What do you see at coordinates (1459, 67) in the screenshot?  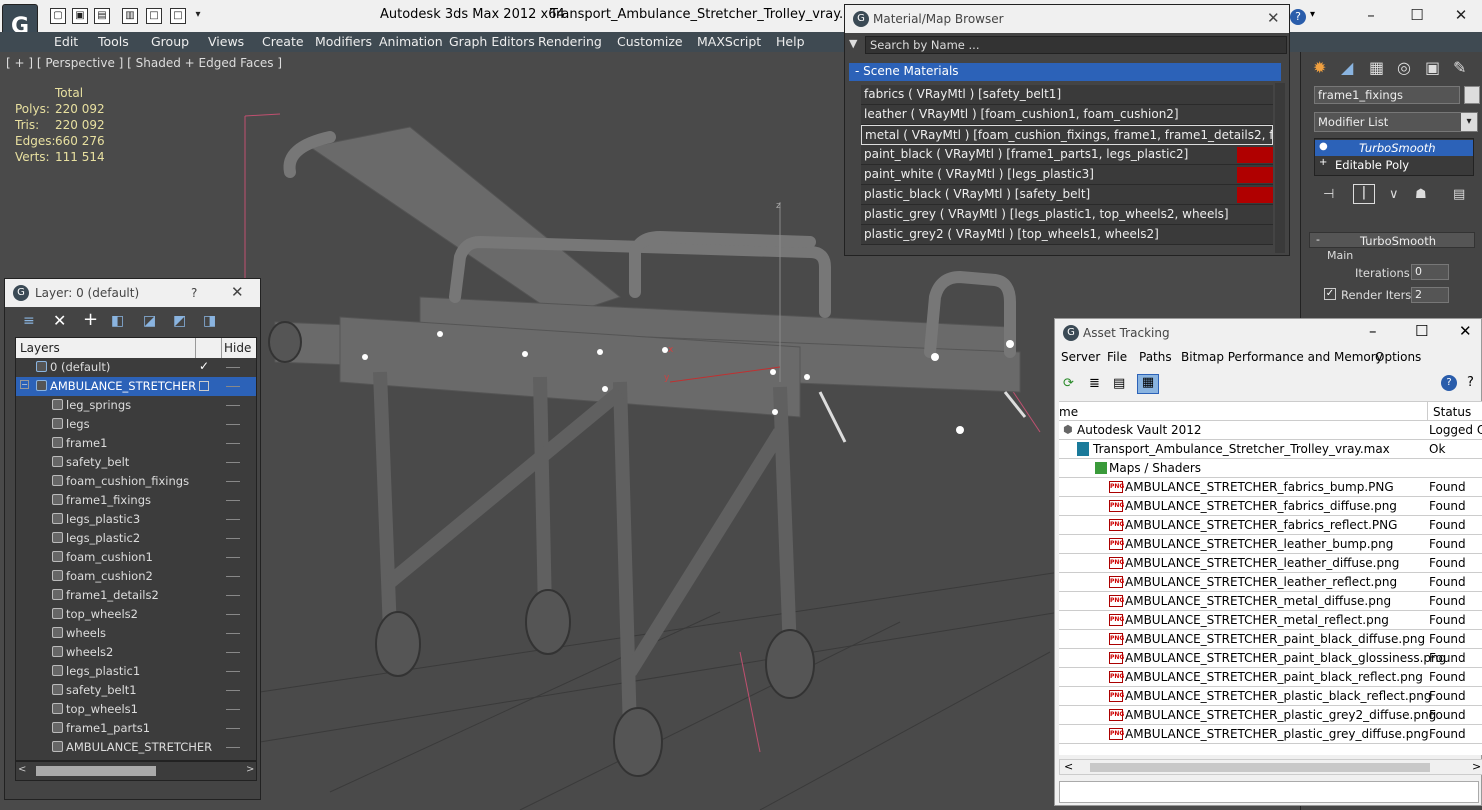 I see `utilities-tab-icon: ✎` at bounding box center [1459, 67].